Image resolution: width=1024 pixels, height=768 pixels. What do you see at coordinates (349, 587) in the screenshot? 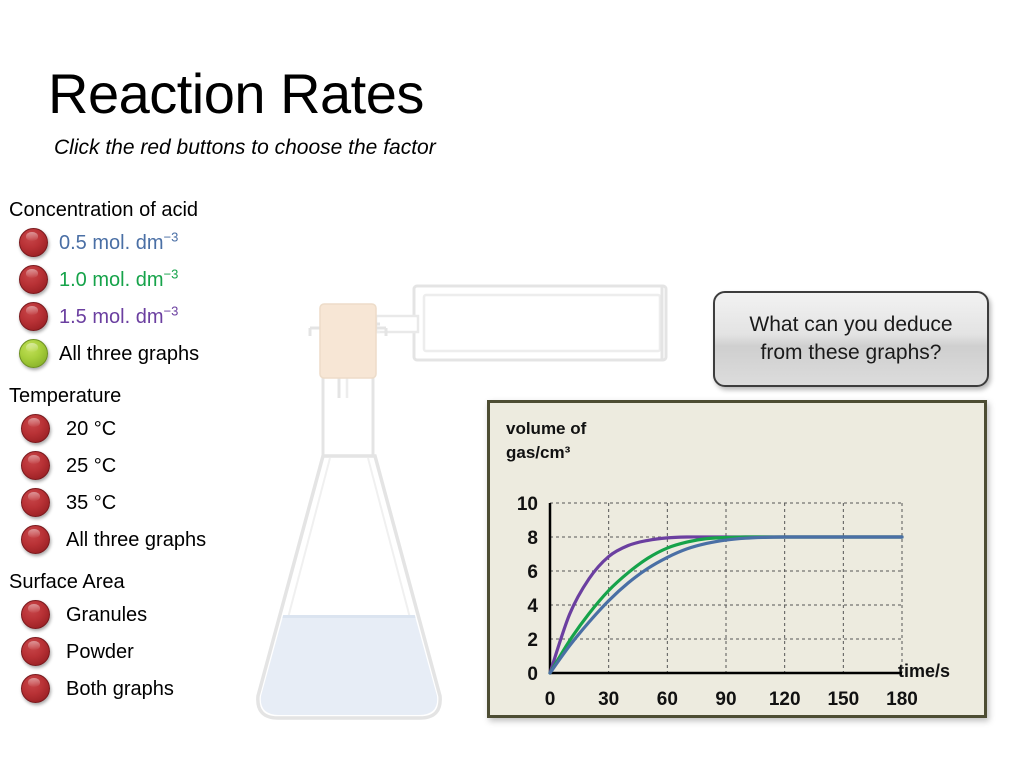
I see `conical-flask-icon` at bounding box center [349, 587].